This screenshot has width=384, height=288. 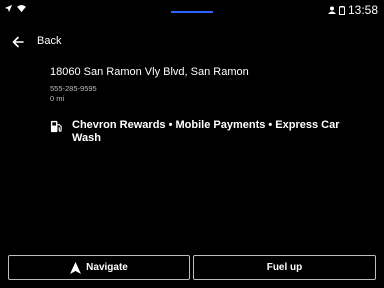 I want to click on navigate-label: Navigate, so click(x=107, y=267).